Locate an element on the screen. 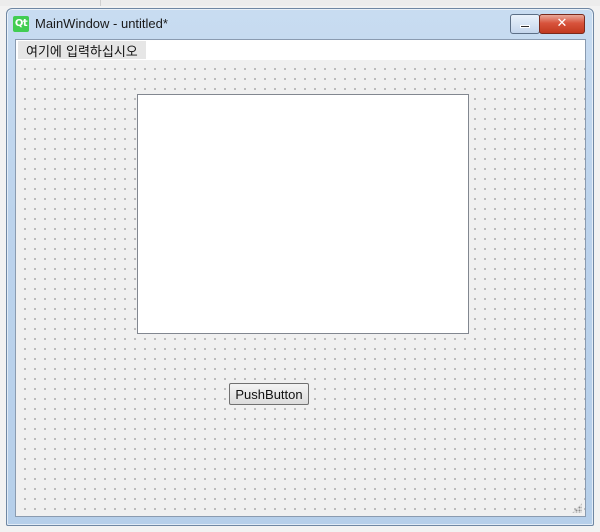 The width and height of the screenshot is (600, 532). minimize-button is located at coordinates (525, 24).